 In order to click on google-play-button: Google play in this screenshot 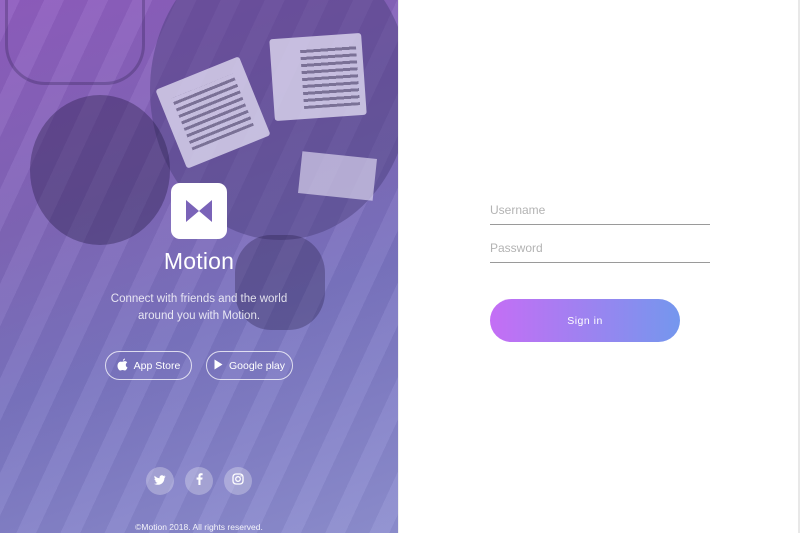, I will do `click(249, 365)`.